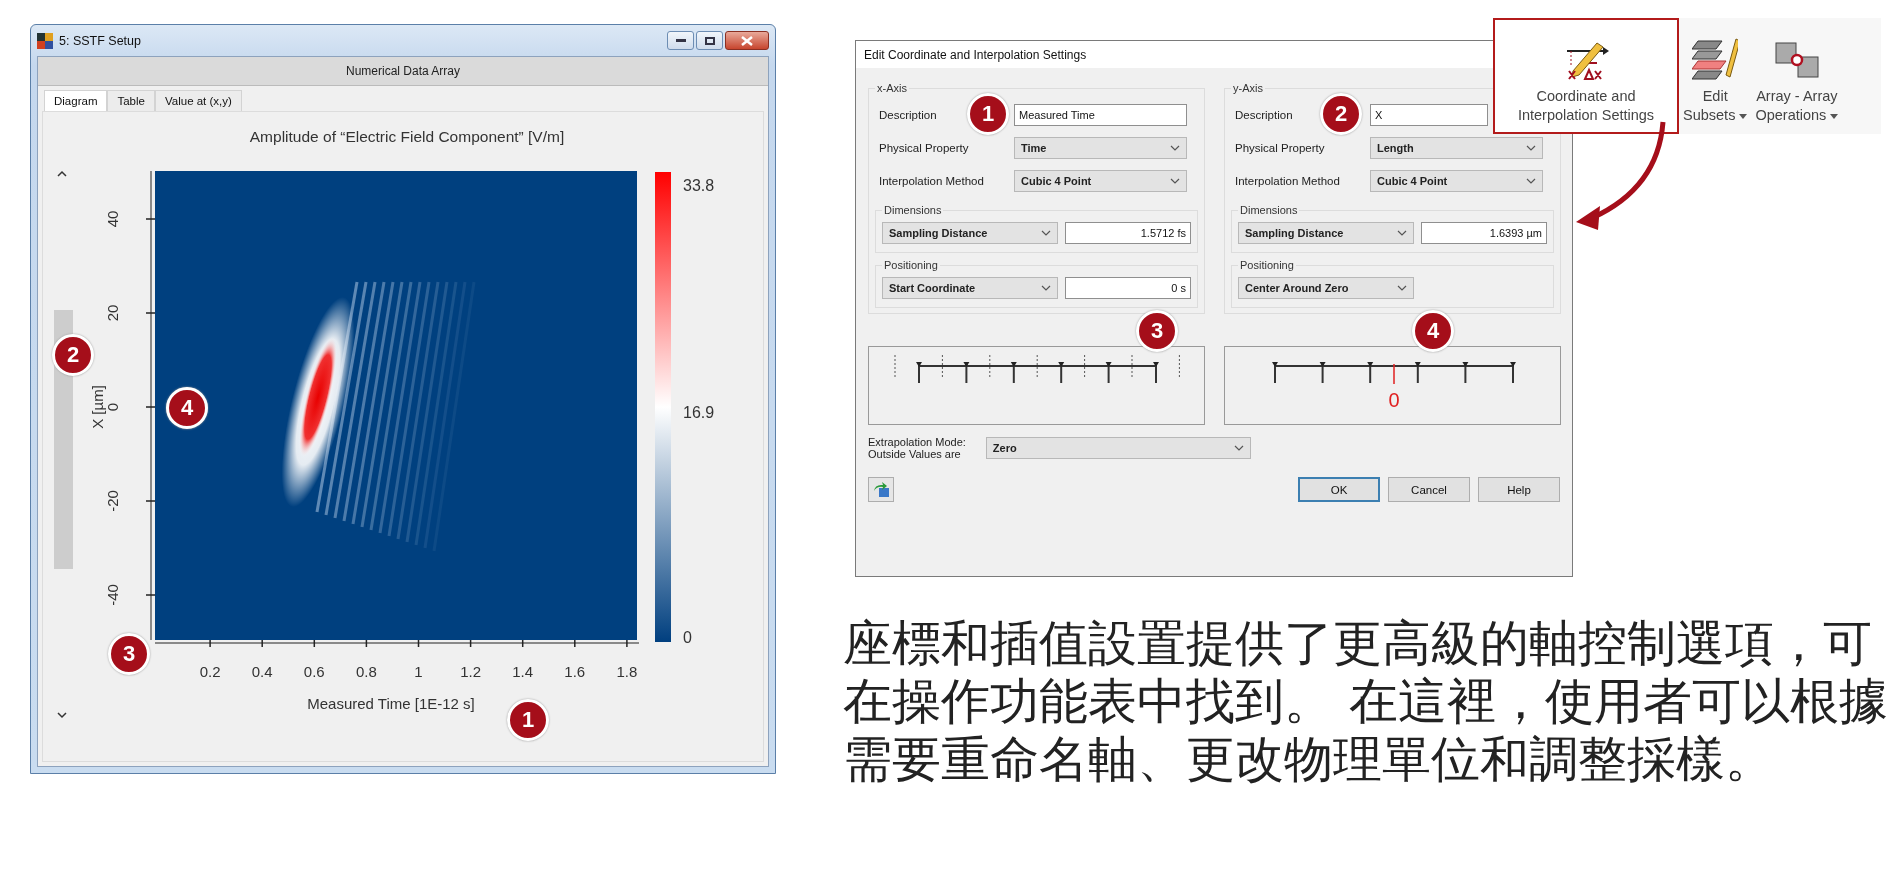 This screenshot has height=872, width=1903. Describe the element at coordinates (1796, 60) in the screenshot. I see `grid-link-icon` at that location.